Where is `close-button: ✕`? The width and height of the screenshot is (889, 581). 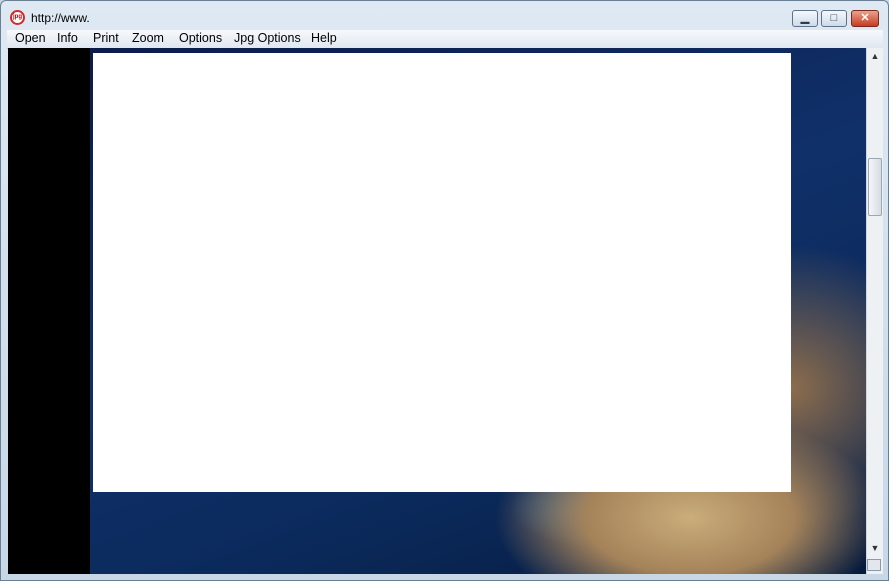 close-button: ✕ is located at coordinates (865, 18).